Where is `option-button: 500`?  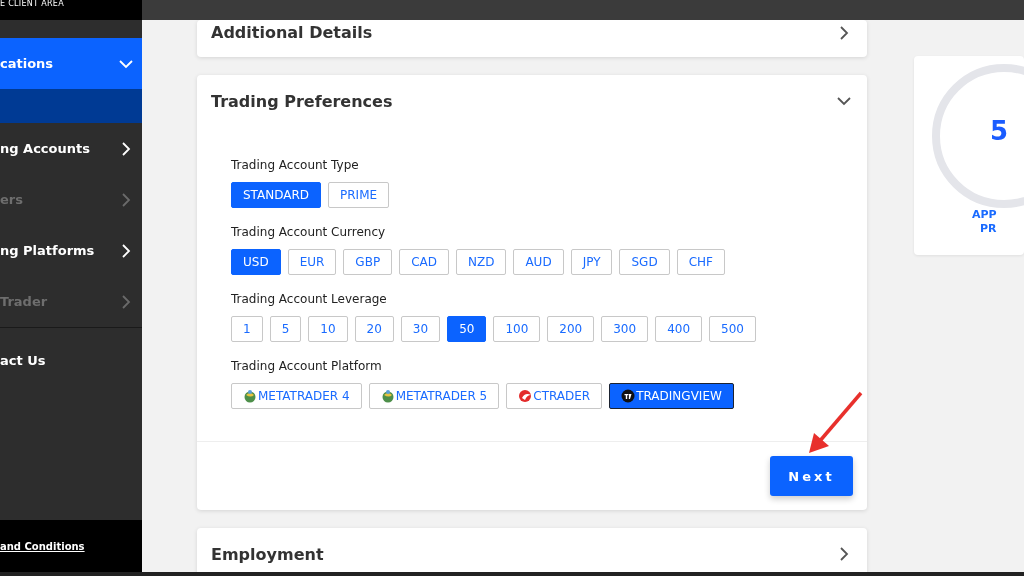 option-button: 500 is located at coordinates (732, 329).